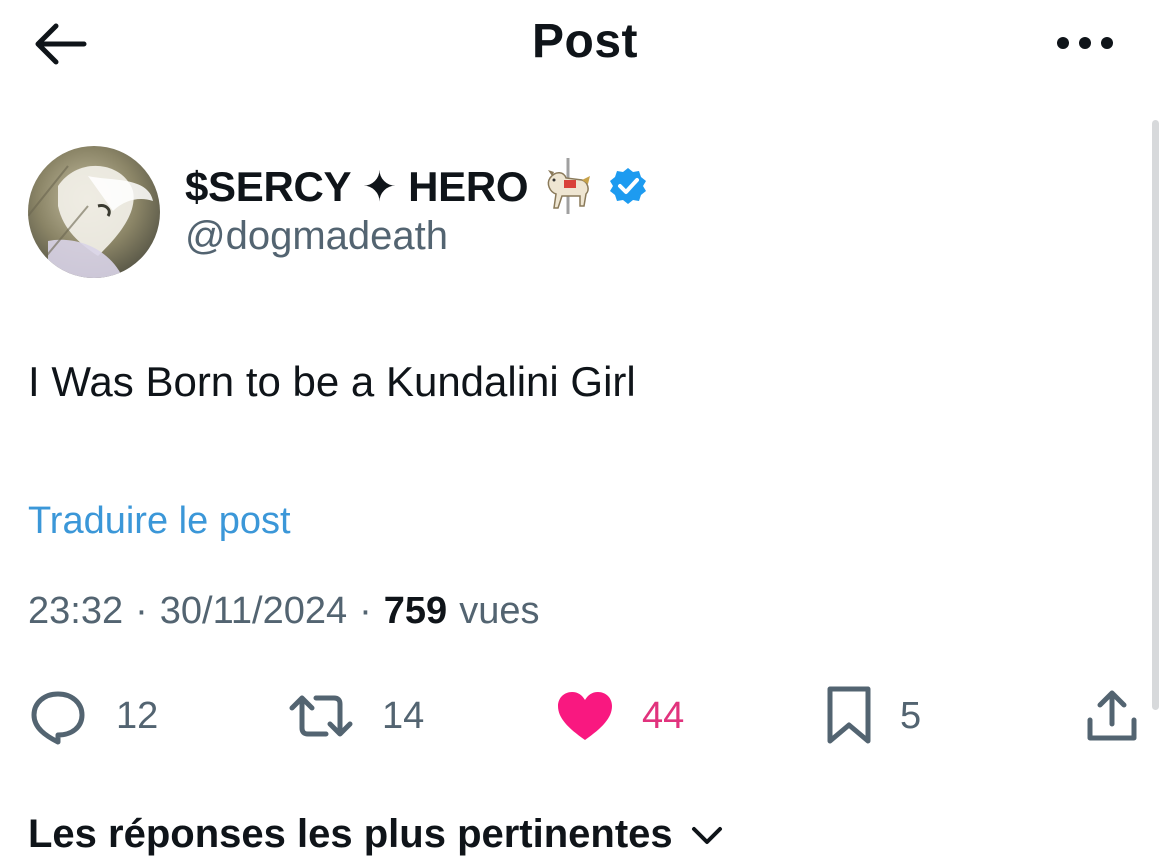 The width and height of the screenshot is (1170, 857). Describe the element at coordinates (499, 611) in the screenshot. I see `views-label: vues` at that location.